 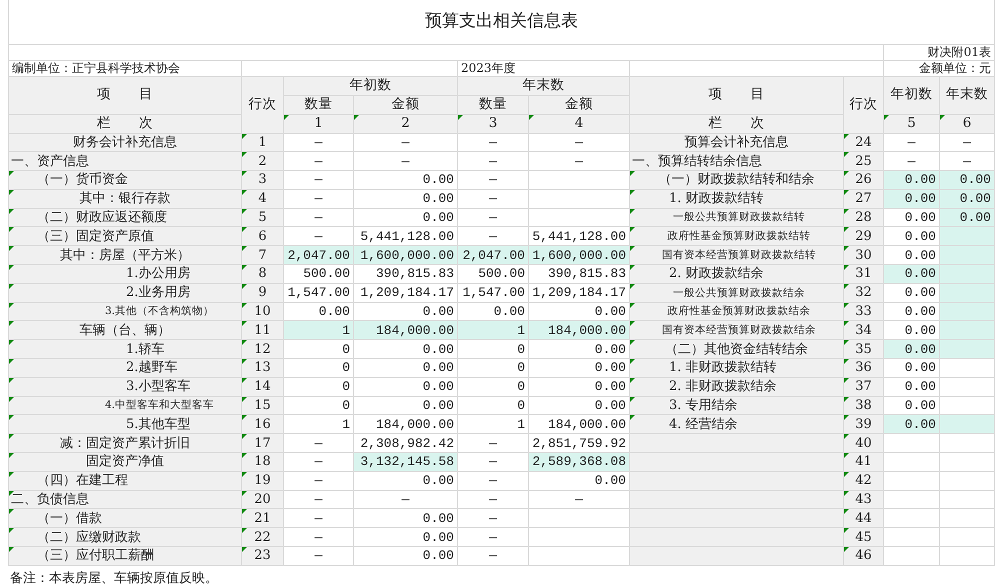 What do you see at coordinates (737, 123) in the screenshot?
I see `column-header: 栏 次` at bounding box center [737, 123].